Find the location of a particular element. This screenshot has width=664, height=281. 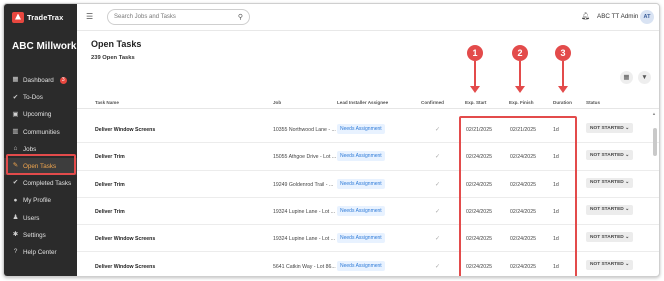

sidebar-item-upcoming: ▣ Upcoming is located at coordinates (40, 114).